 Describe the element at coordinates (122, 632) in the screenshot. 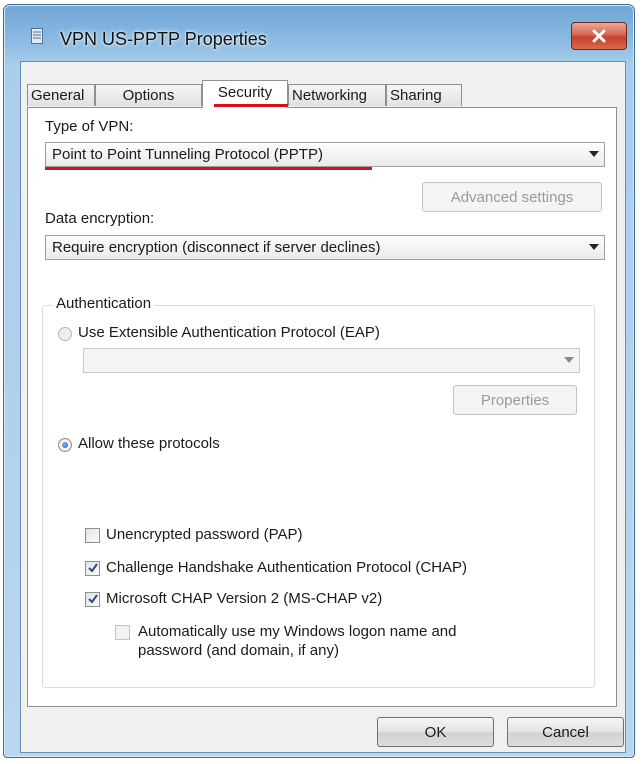

I see `auto-logon-checkbox` at that location.